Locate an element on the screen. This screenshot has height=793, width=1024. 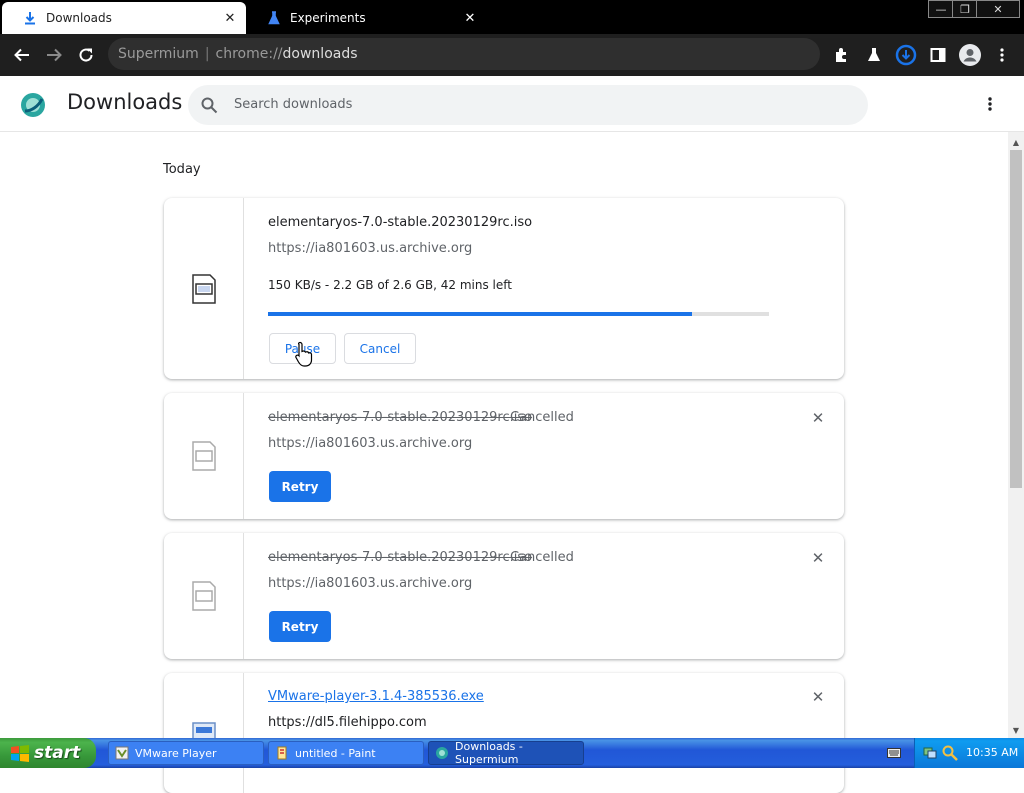
tab-downloads: Downloads ✕ is located at coordinates (124, 18).